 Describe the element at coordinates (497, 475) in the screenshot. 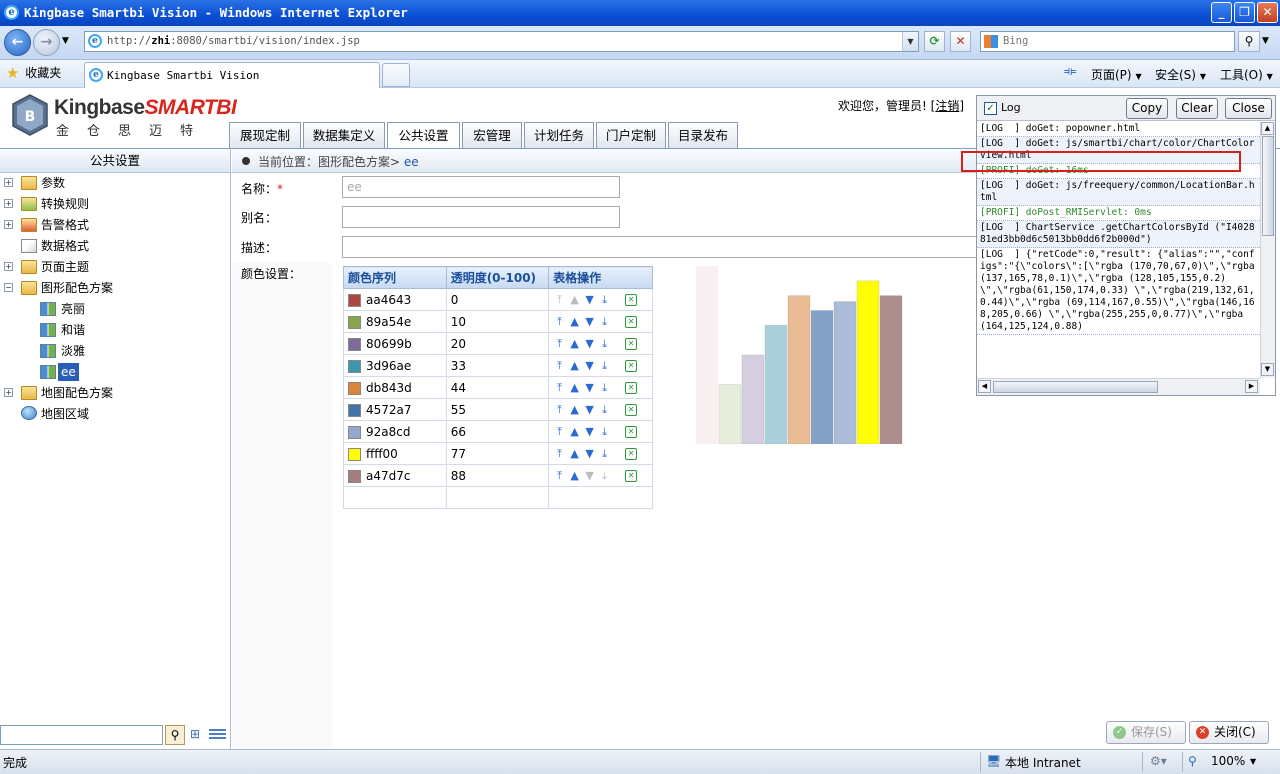

I see `opacity-cell: 88` at that location.